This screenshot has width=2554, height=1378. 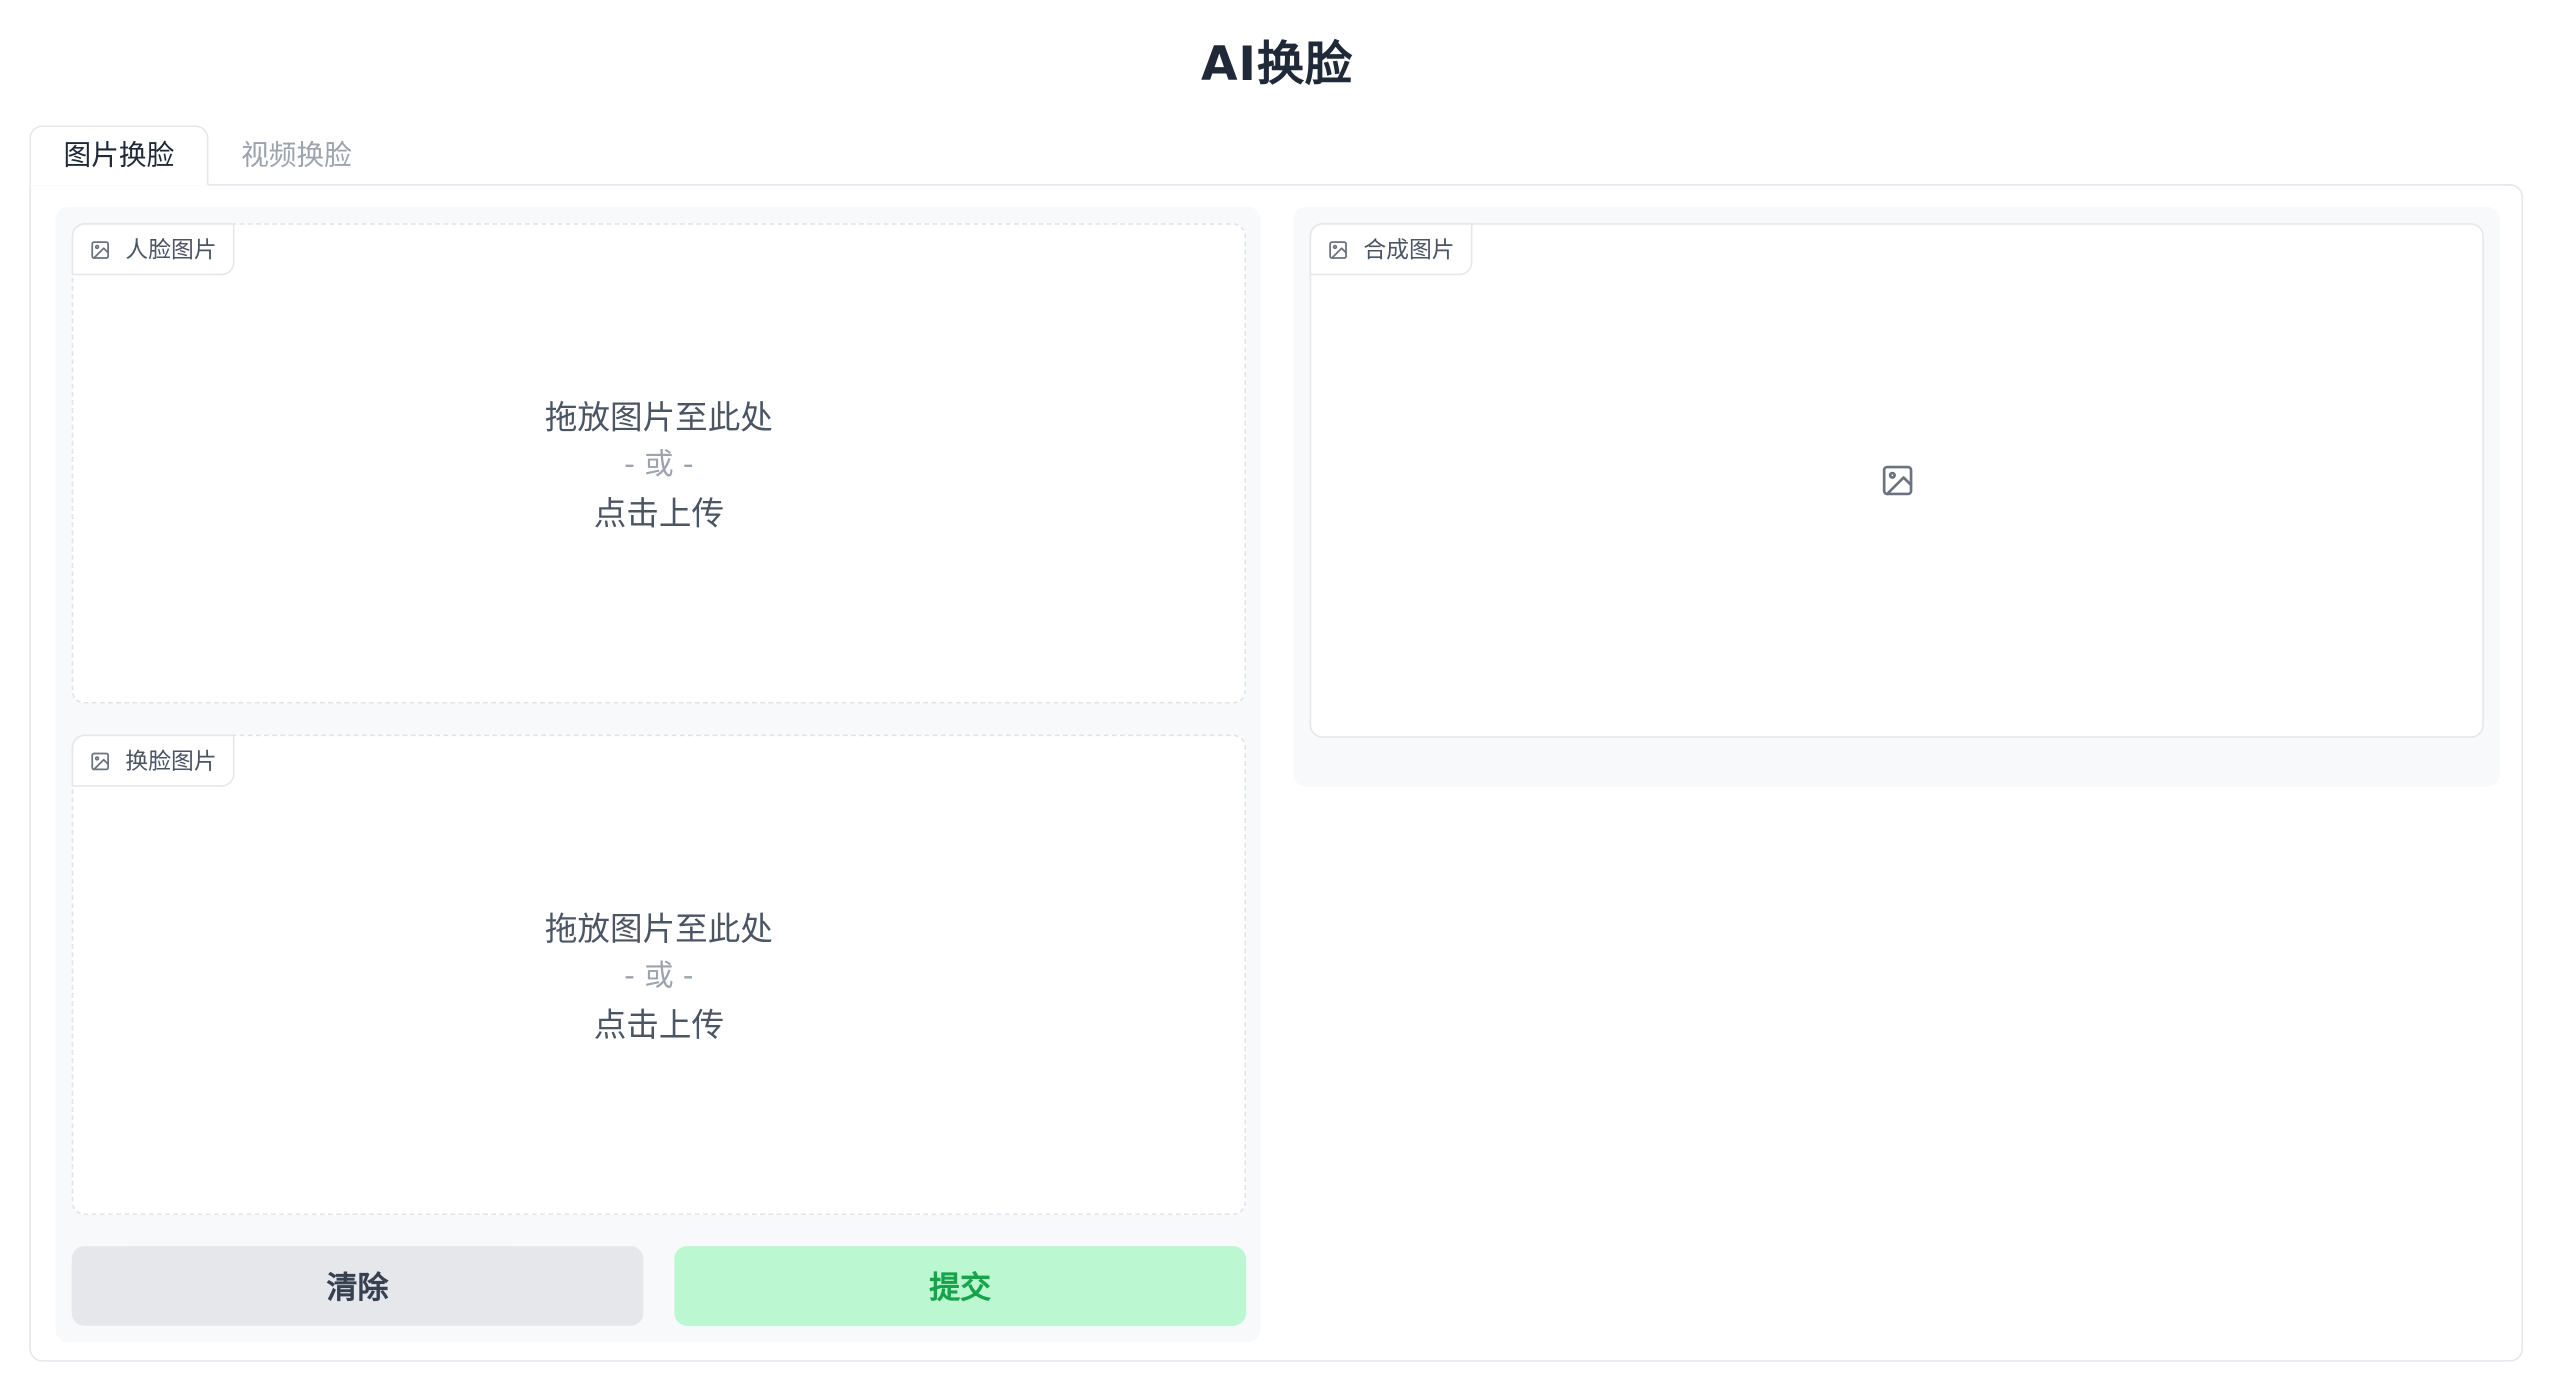 What do you see at coordinates (1409, 250) in the screenshot?
I see `result-image-label-text: 合成图片` at bounding box center [1409, 250].